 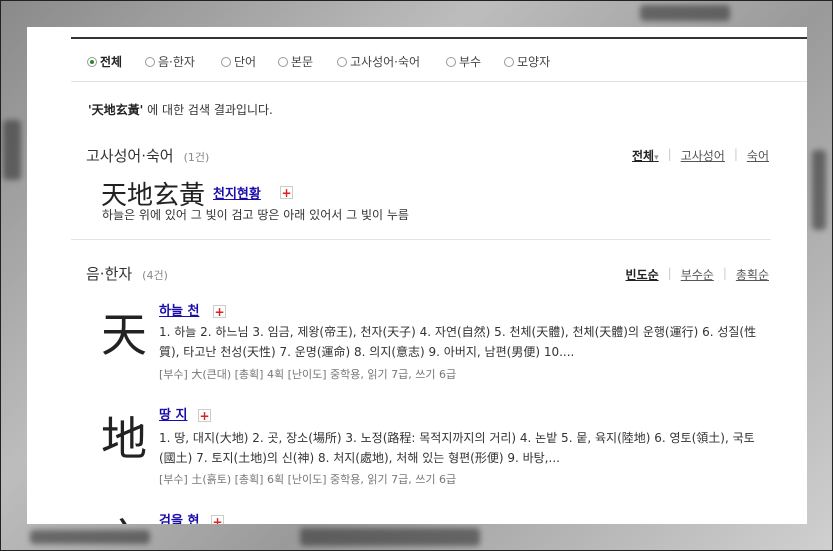 I want to click on tab-all: 전체, so click(x=104, y=61).